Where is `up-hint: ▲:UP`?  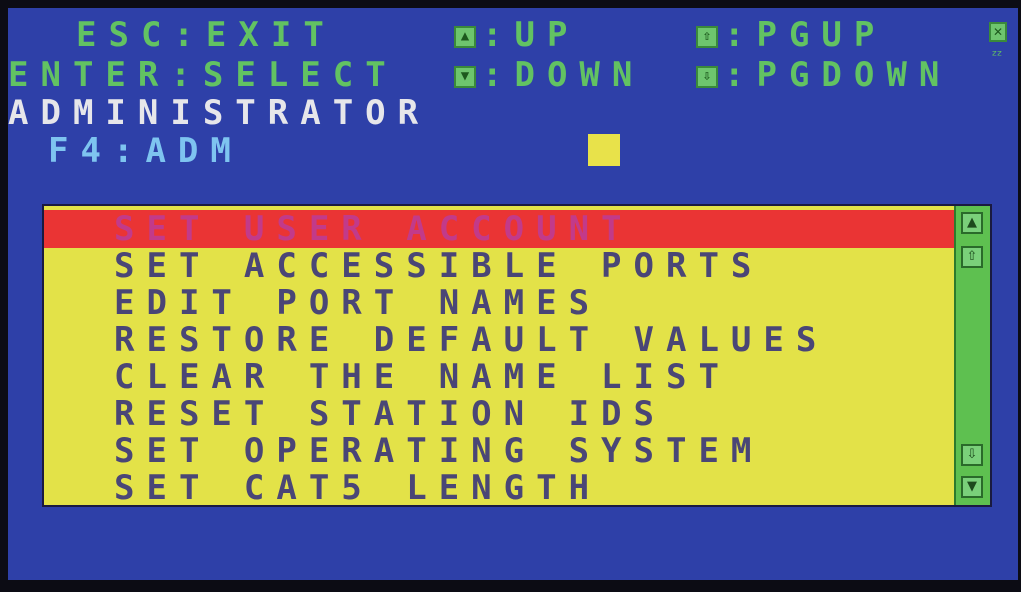 up-hint: ▲:UP is located at coordinates (516, 35).